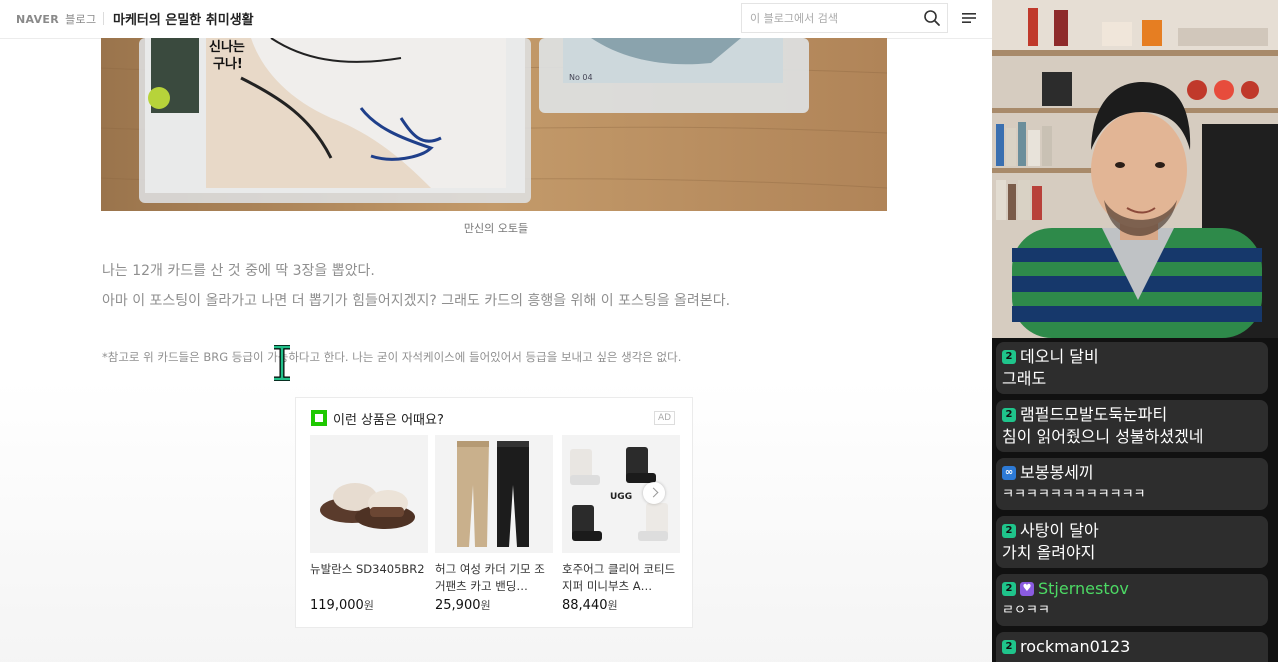 The width and height of the screenshot is (1278, 662). I want to click on brand-name: NAVER, so click(37, 19).